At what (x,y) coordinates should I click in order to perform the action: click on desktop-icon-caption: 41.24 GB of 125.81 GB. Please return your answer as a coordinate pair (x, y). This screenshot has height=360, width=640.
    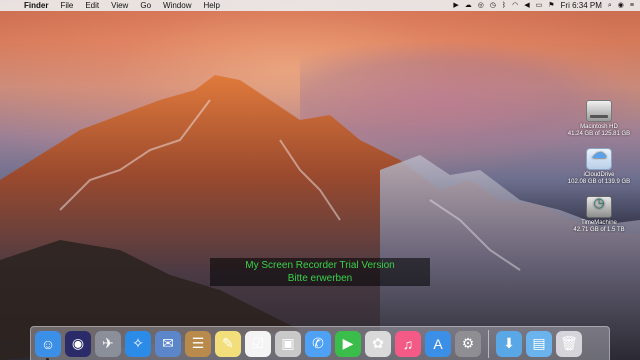
    Looking at the image, I should click on (599, 134).